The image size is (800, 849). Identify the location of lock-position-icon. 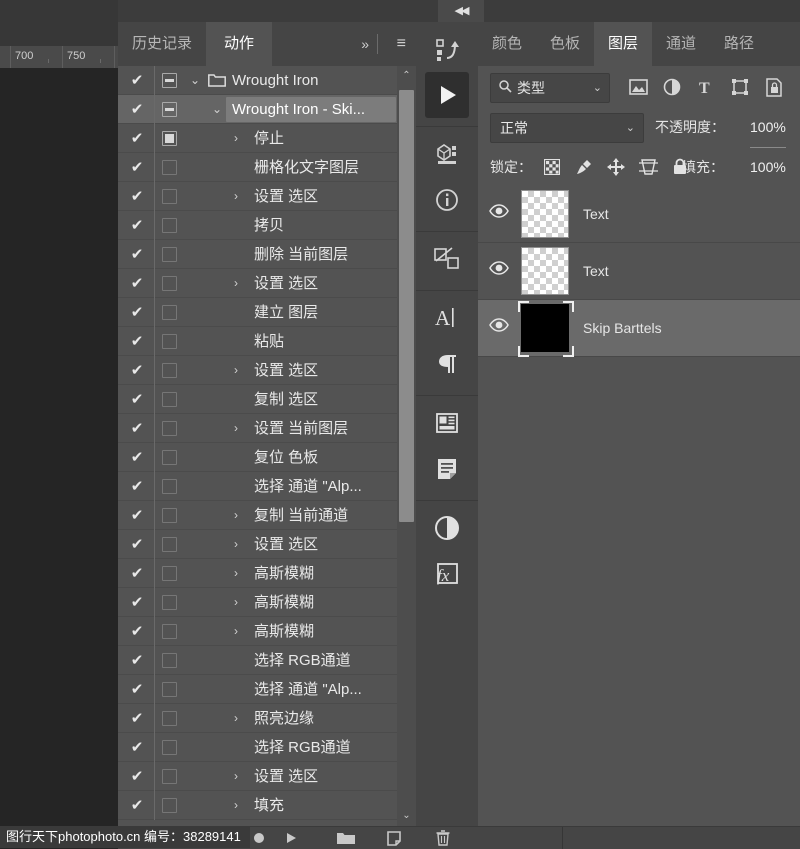
(616, 167).